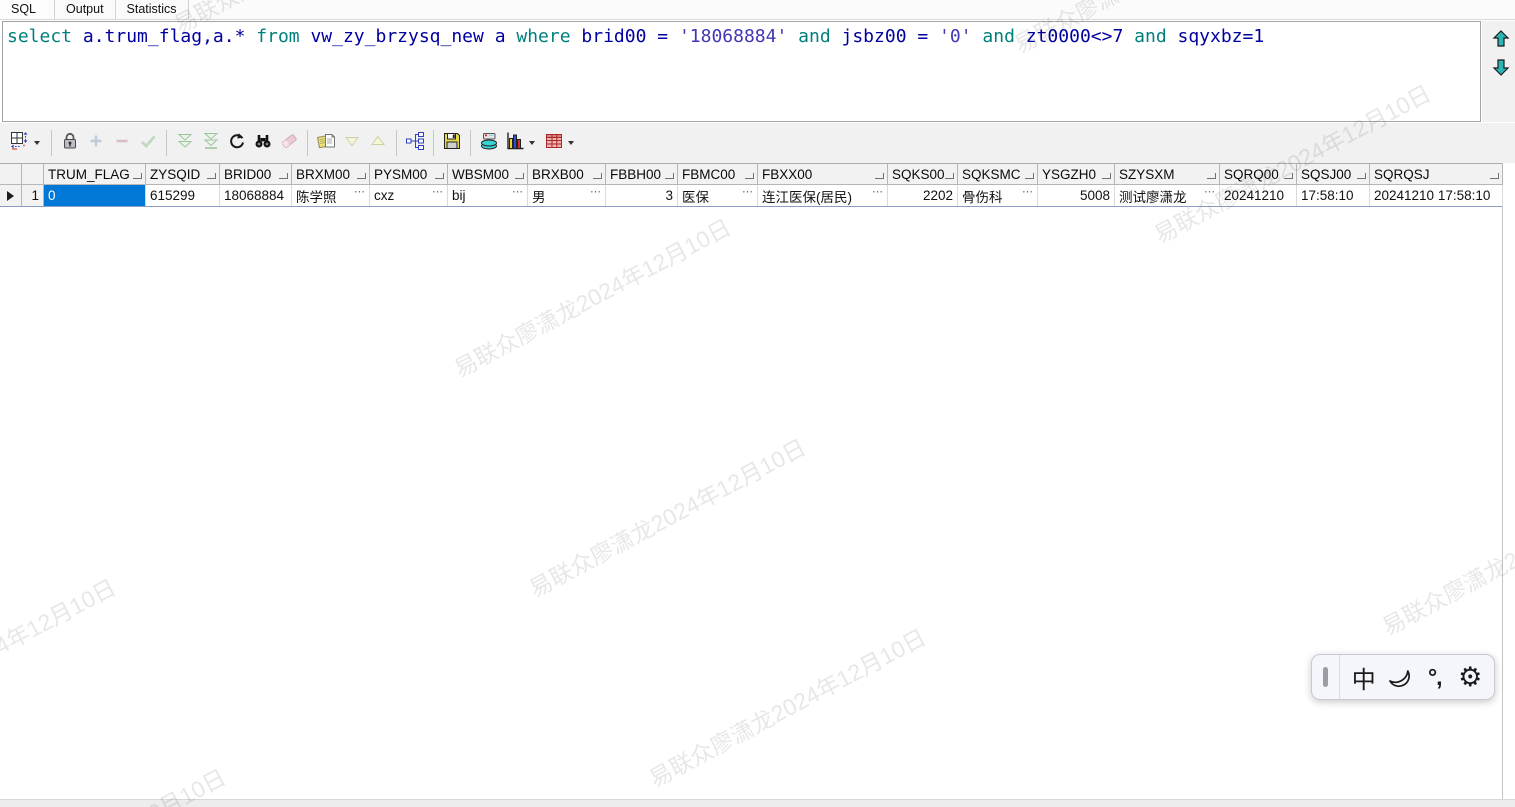 This screenshot has width=1515, height=807. I want to click on save-results-button, so click(452, 143).